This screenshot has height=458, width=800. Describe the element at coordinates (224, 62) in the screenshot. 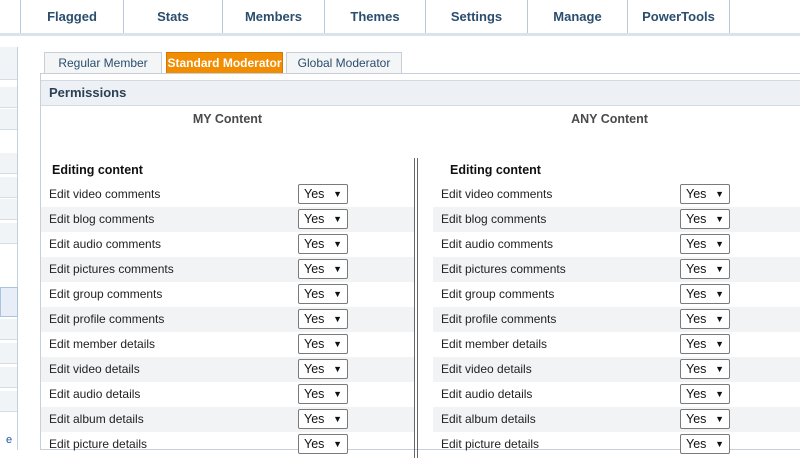

I see `tab-standard-moderator: Standard Moderator` at that location.